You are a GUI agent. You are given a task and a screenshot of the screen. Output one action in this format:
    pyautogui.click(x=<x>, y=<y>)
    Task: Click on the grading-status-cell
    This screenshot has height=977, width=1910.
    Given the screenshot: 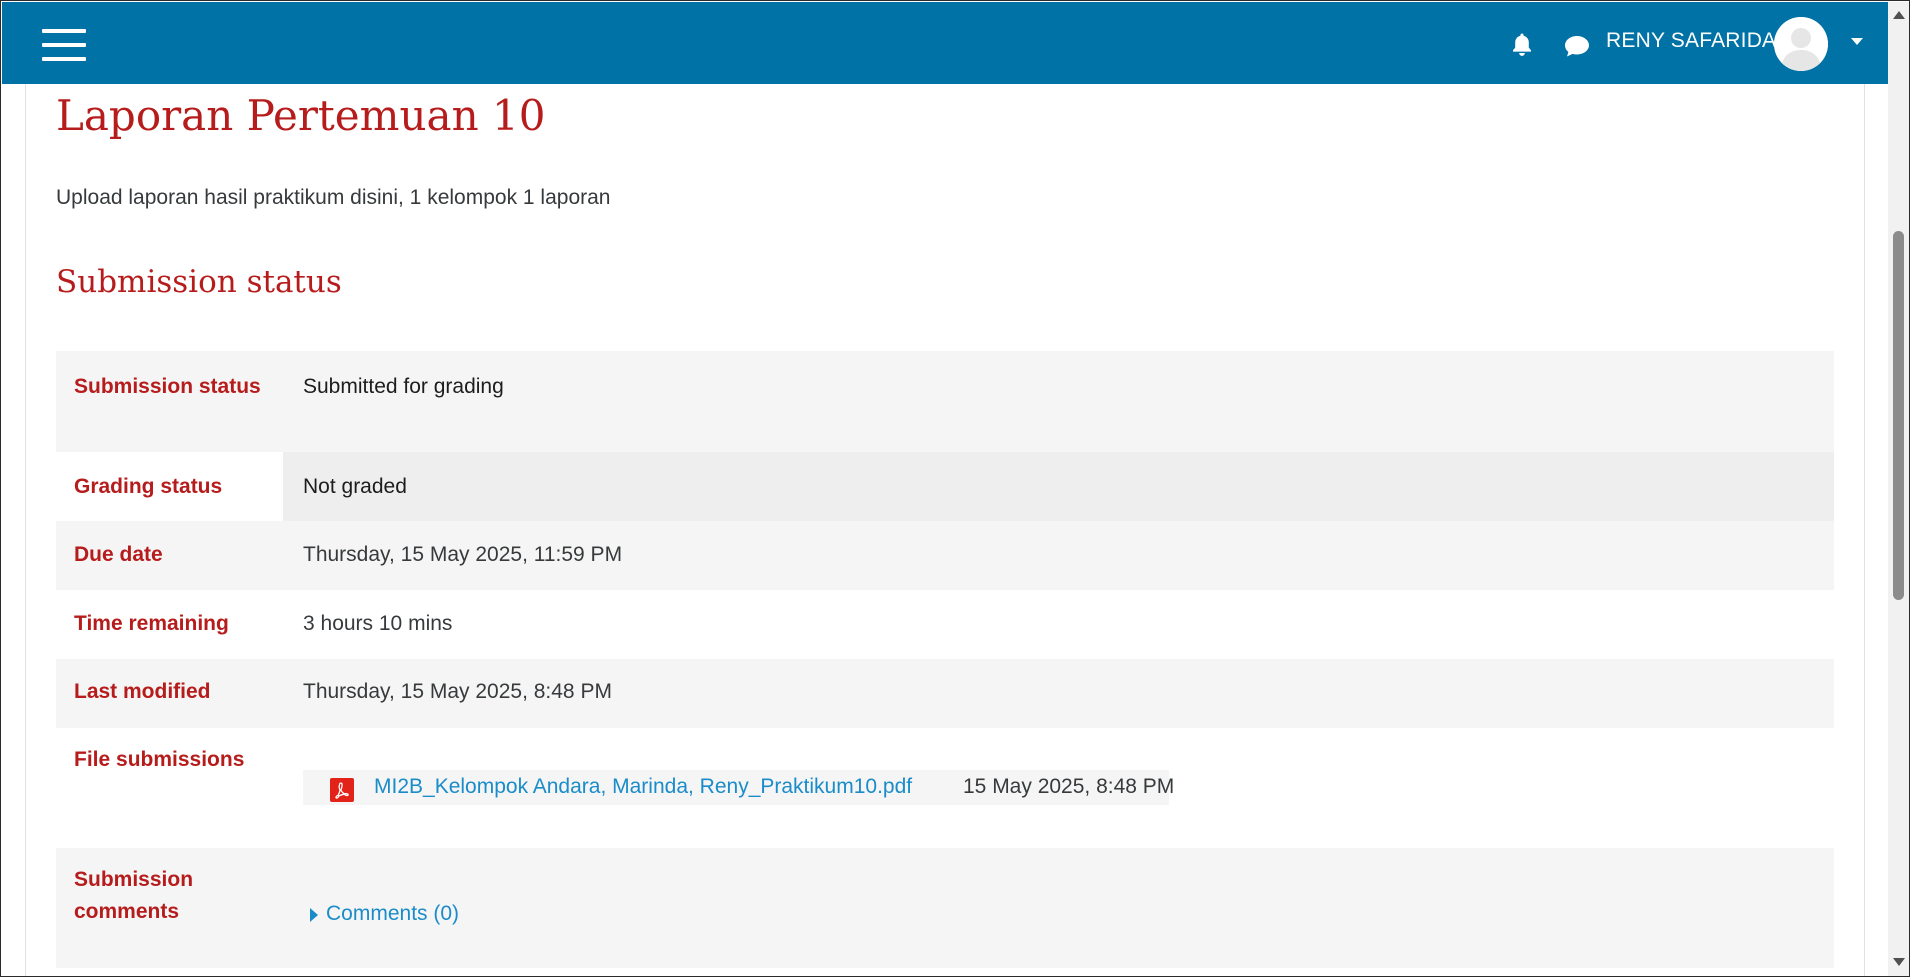 What is the action you would take?
    pyautogui.click(x=1058, y=486)
    